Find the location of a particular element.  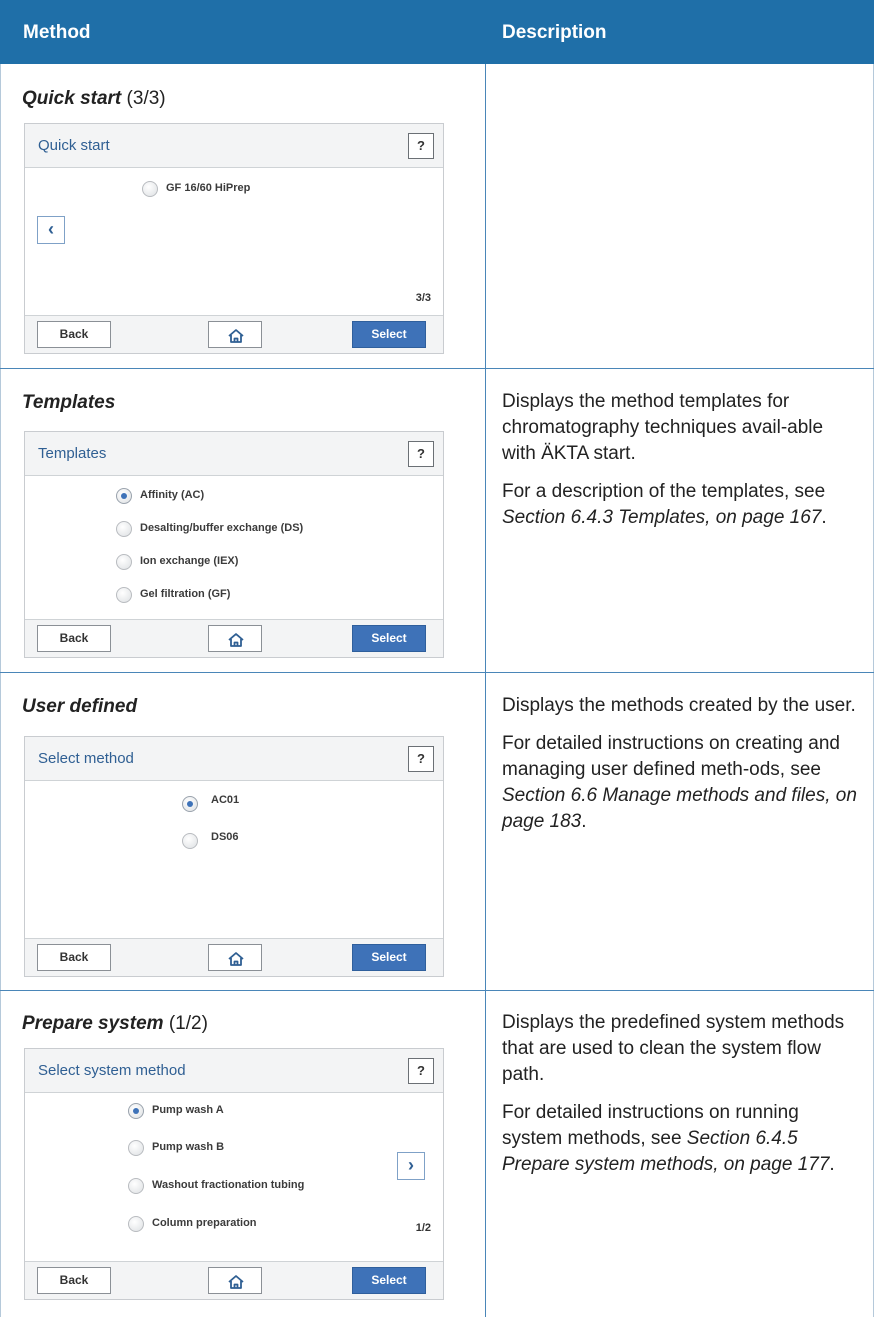

column-header-method: Method is located at coordinates (57, 32).